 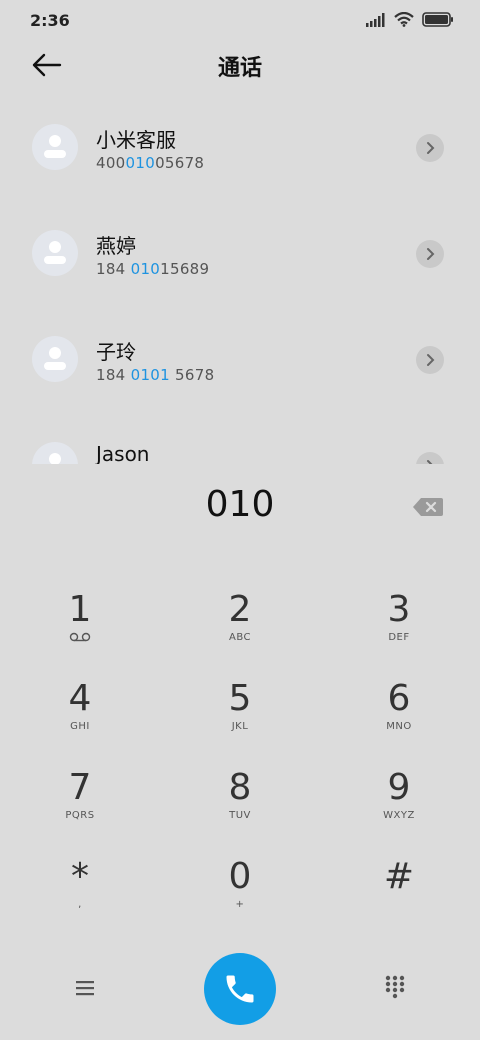 What do you see at coordinates (116, 352) in the screenshot?
I see `contact-name: 子玲` at bounding box center [116, 352].